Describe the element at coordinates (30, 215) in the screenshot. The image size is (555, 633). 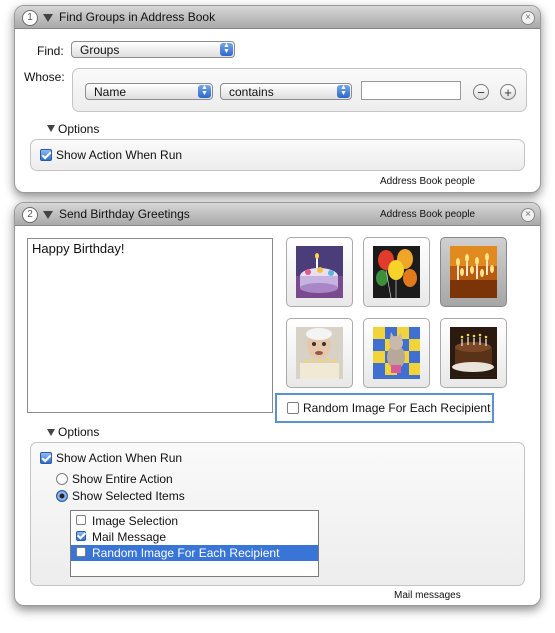
I see `action-number-badge: 2` at that location.